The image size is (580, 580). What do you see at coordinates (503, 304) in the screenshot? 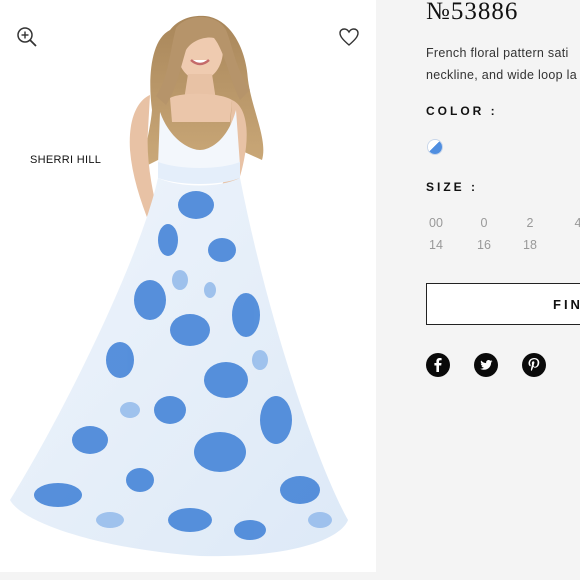
I see `find-retailer-button: FIN` at bounding box center [503, 304].